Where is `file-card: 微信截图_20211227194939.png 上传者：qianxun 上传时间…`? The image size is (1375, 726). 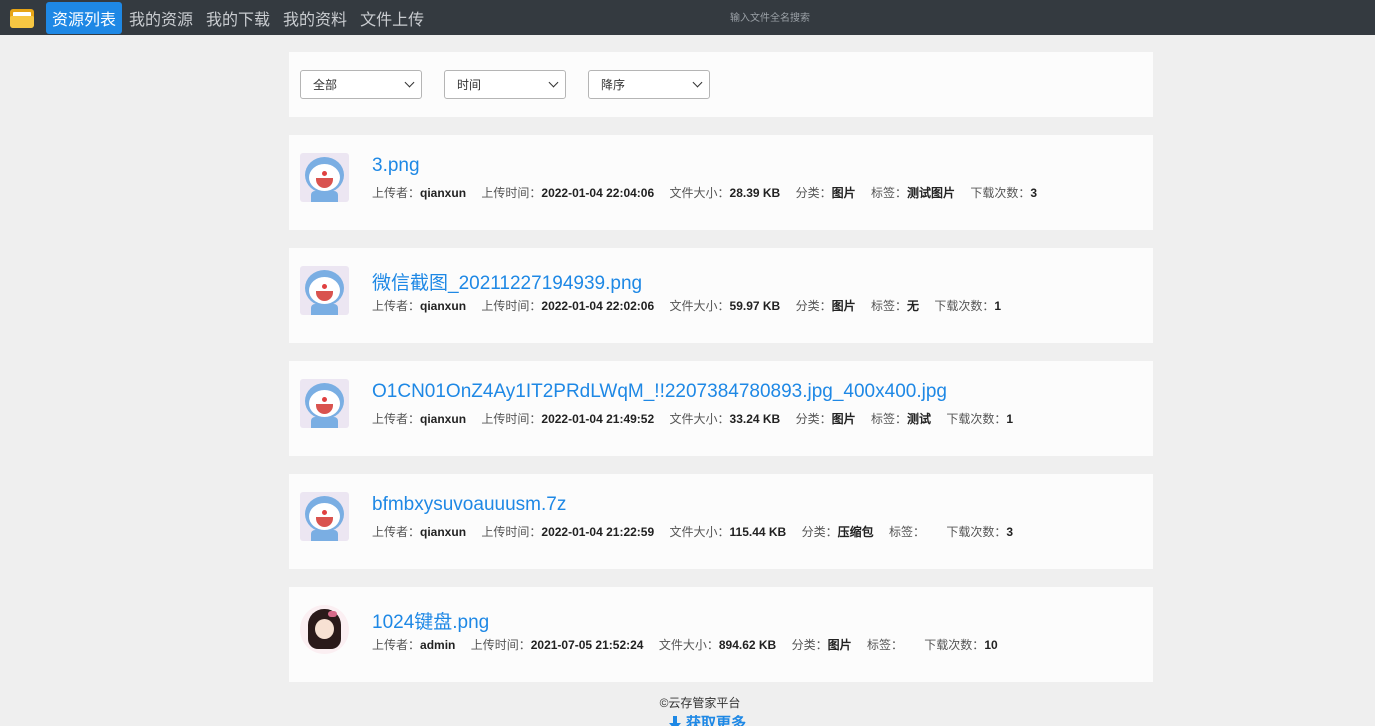
file-card: 微信截图_20211227194939.png 上传者：qianxun 上传时间… is located at coordinates (721, 295).